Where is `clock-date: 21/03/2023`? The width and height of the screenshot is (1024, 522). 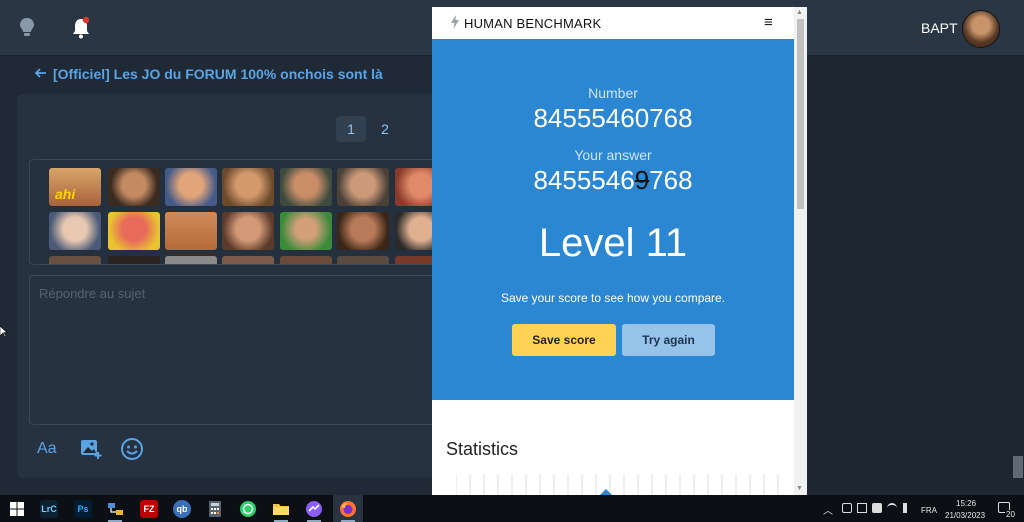 clock-date: 21/03/2023 is located at coordinates (965, 515).